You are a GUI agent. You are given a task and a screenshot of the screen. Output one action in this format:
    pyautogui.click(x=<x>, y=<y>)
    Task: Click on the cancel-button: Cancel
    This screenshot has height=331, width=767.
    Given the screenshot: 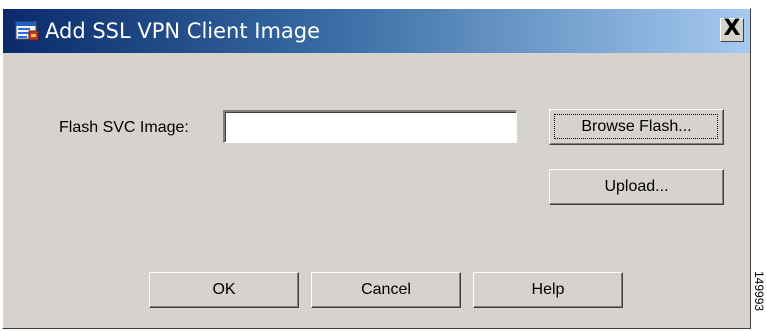 What is the action you would take?
    pyautogui.click(x=386, y=290)
    